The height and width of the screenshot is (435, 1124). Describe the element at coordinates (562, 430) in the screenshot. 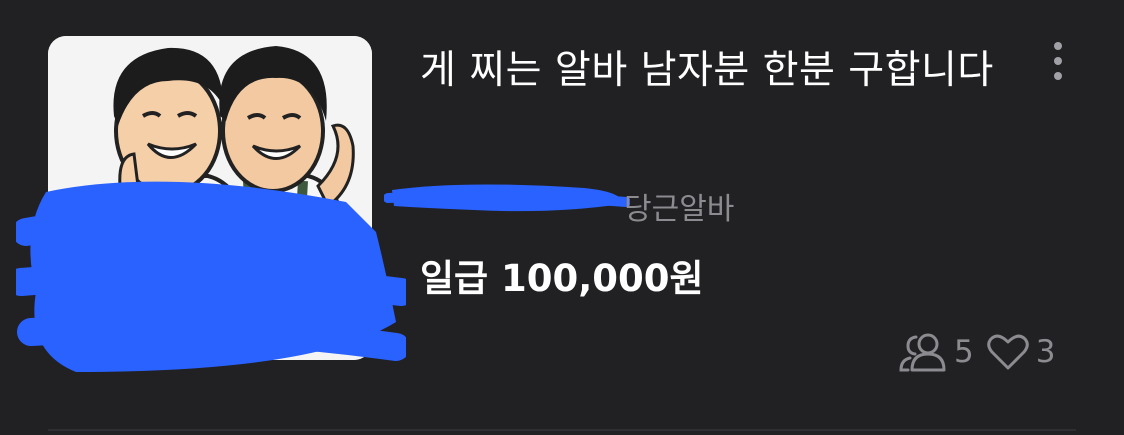

I see `list-divider` at that location.